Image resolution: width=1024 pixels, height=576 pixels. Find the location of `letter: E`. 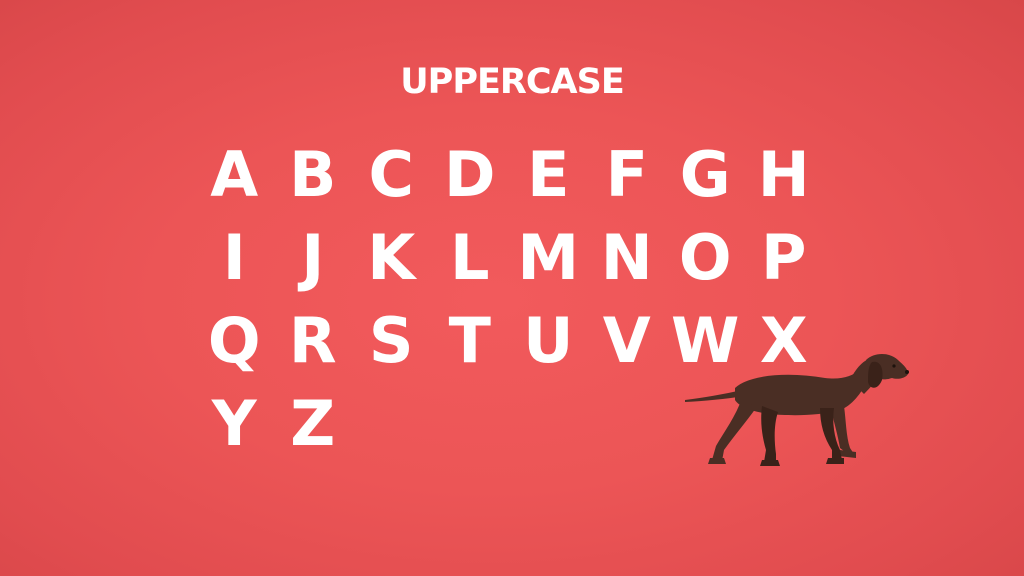

letter: E is located at coordinates (548, 174).